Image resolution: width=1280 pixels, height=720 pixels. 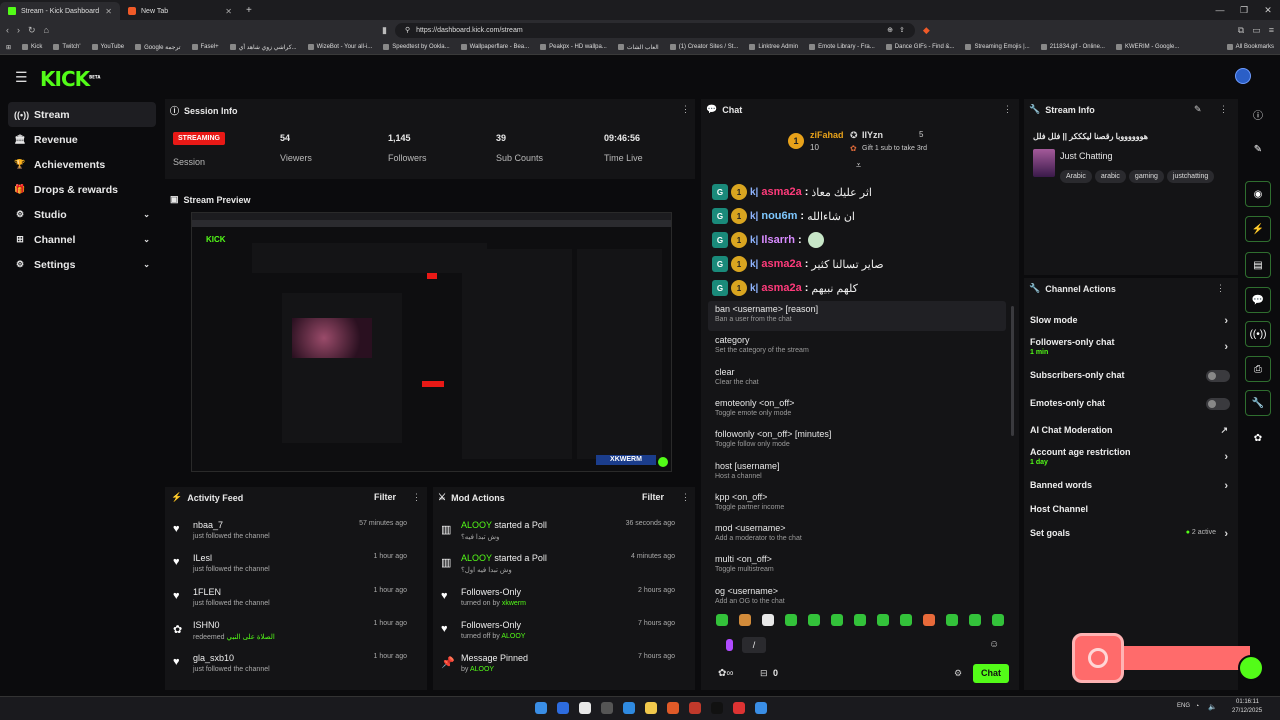 What do you see at coordinates (857, 410) in the screenshot?
I see `command-suggestion: emoteonly <on_off> Toggle emote only mode` at bounding box center [857, 410].